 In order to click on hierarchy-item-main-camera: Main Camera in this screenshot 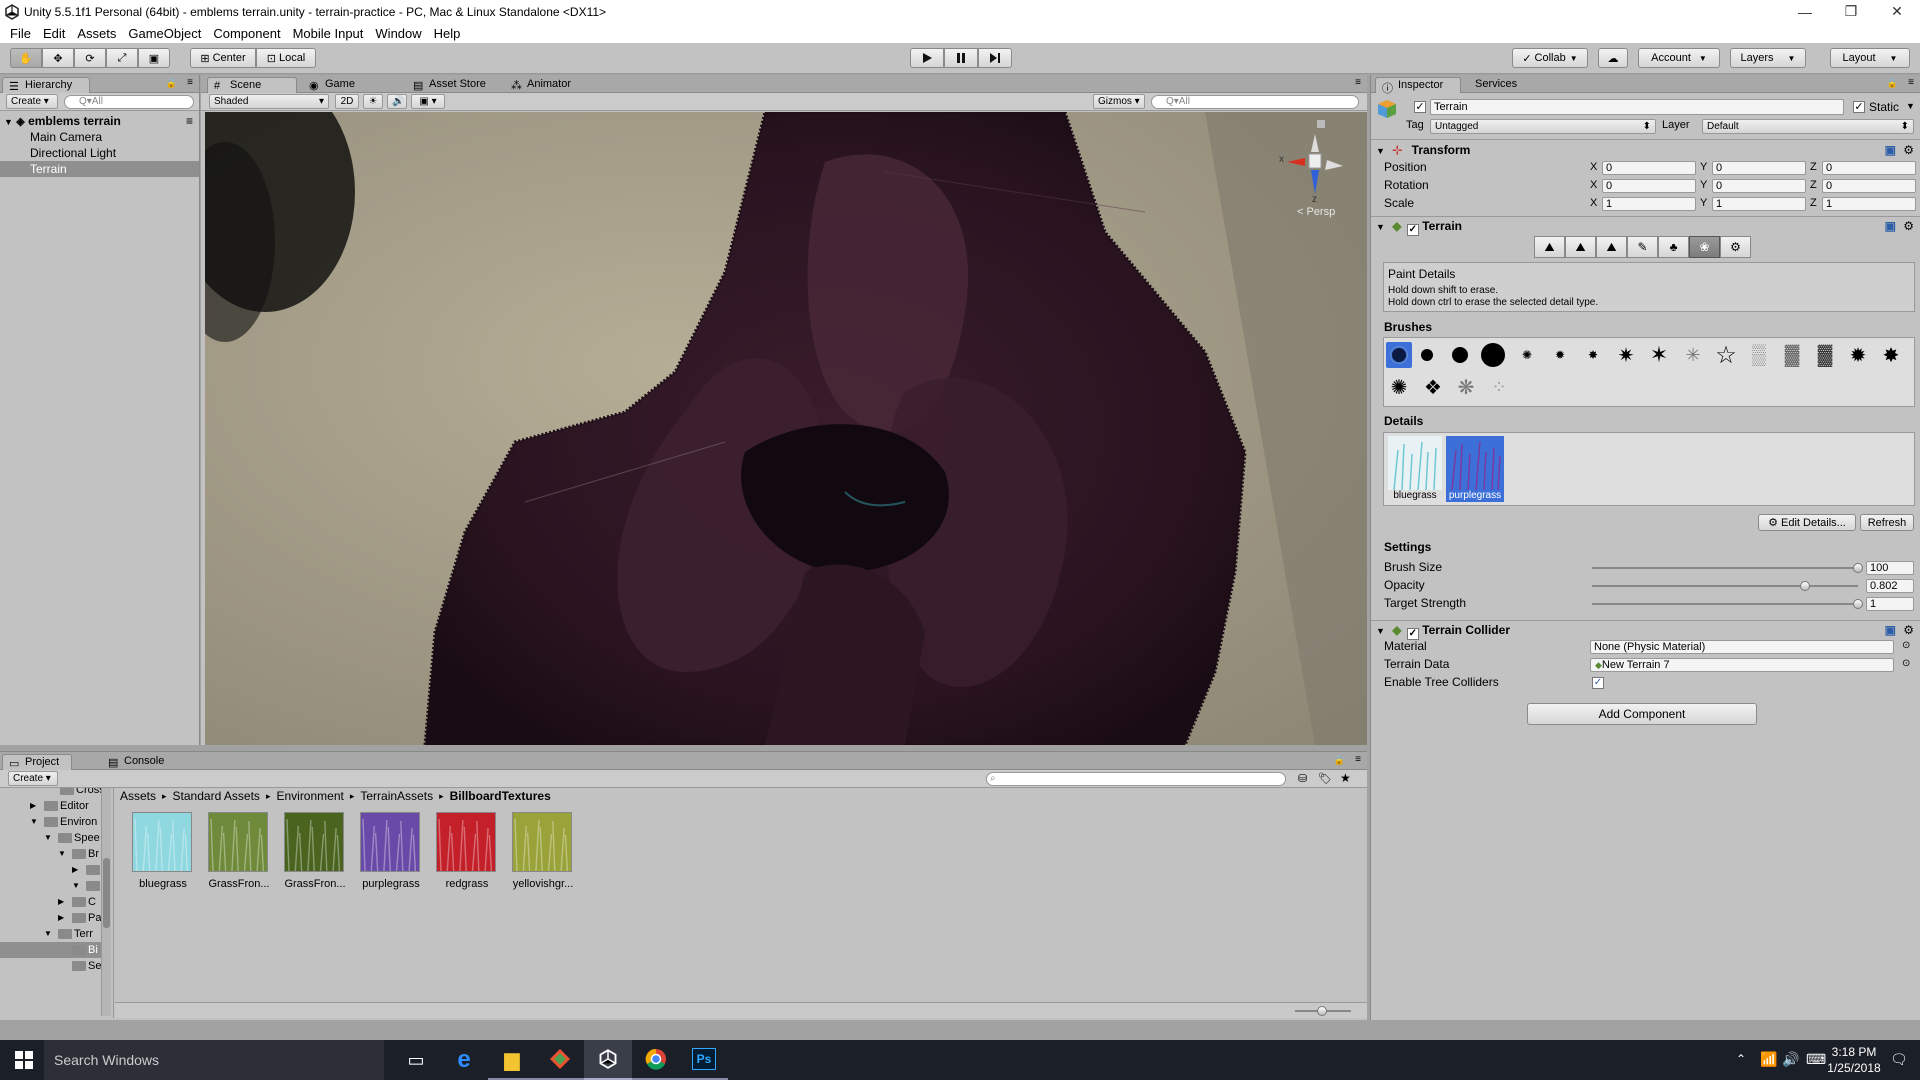, I will do `click(99, 137)`.